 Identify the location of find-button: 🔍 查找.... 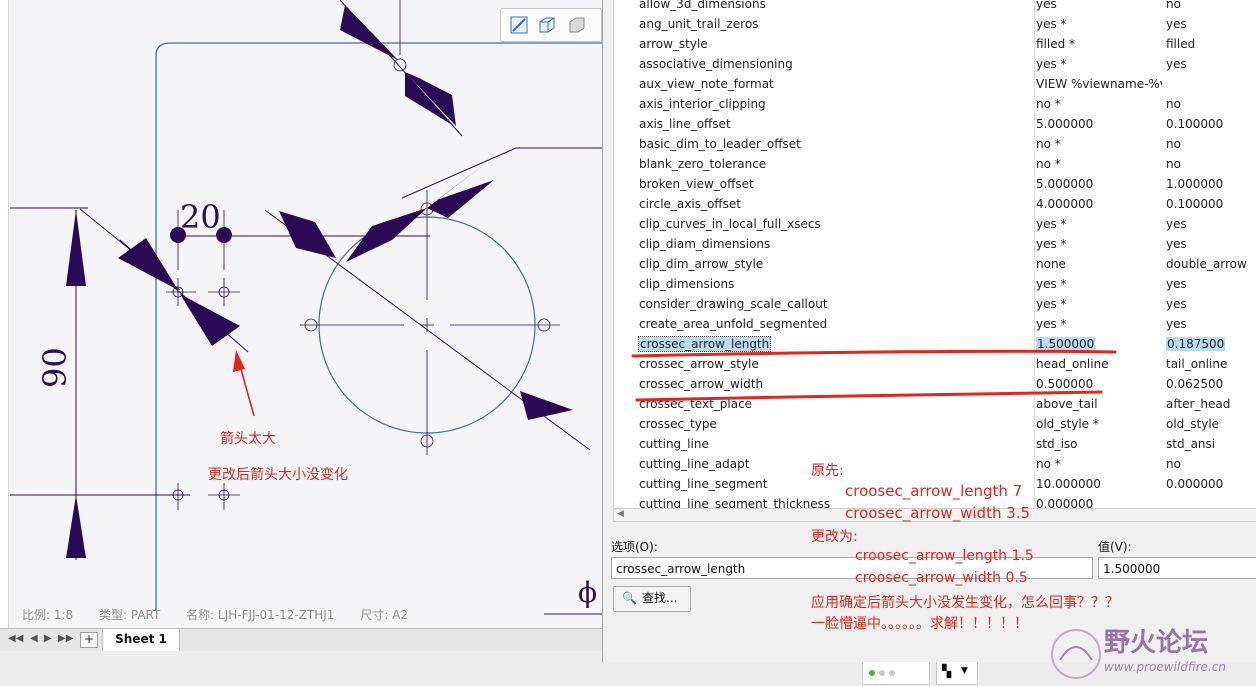
(652, 599).